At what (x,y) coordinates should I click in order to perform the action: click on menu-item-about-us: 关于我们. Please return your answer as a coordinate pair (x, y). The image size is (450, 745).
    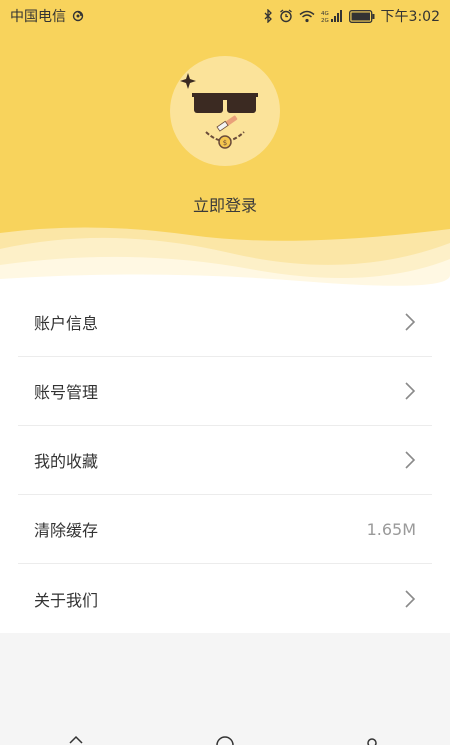
    Looking at the image, I should click on (225, 598).